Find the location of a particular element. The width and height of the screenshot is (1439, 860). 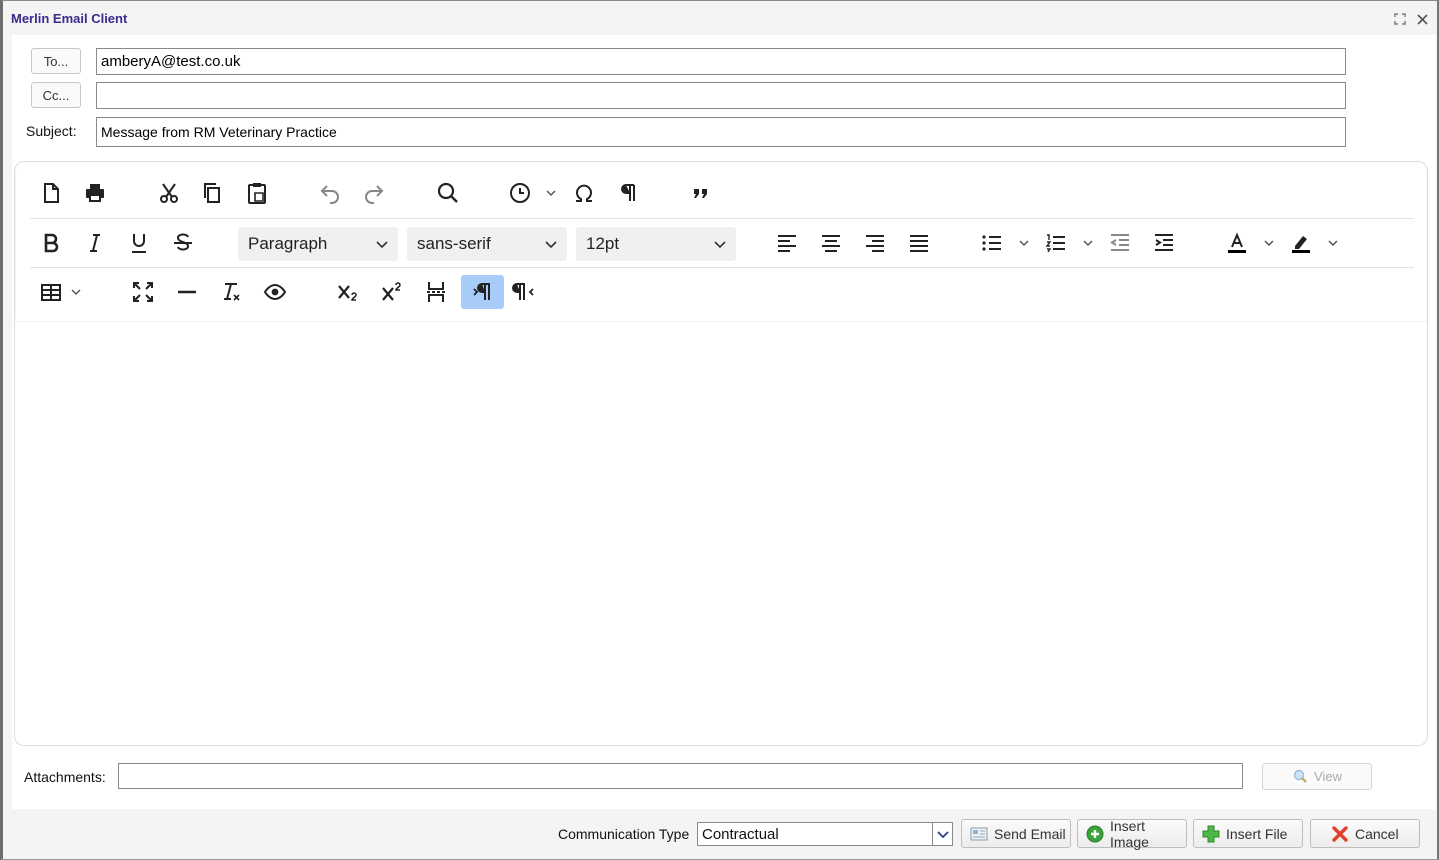

bullet-list-chevron-icon is located at coordinates (1024, 243).